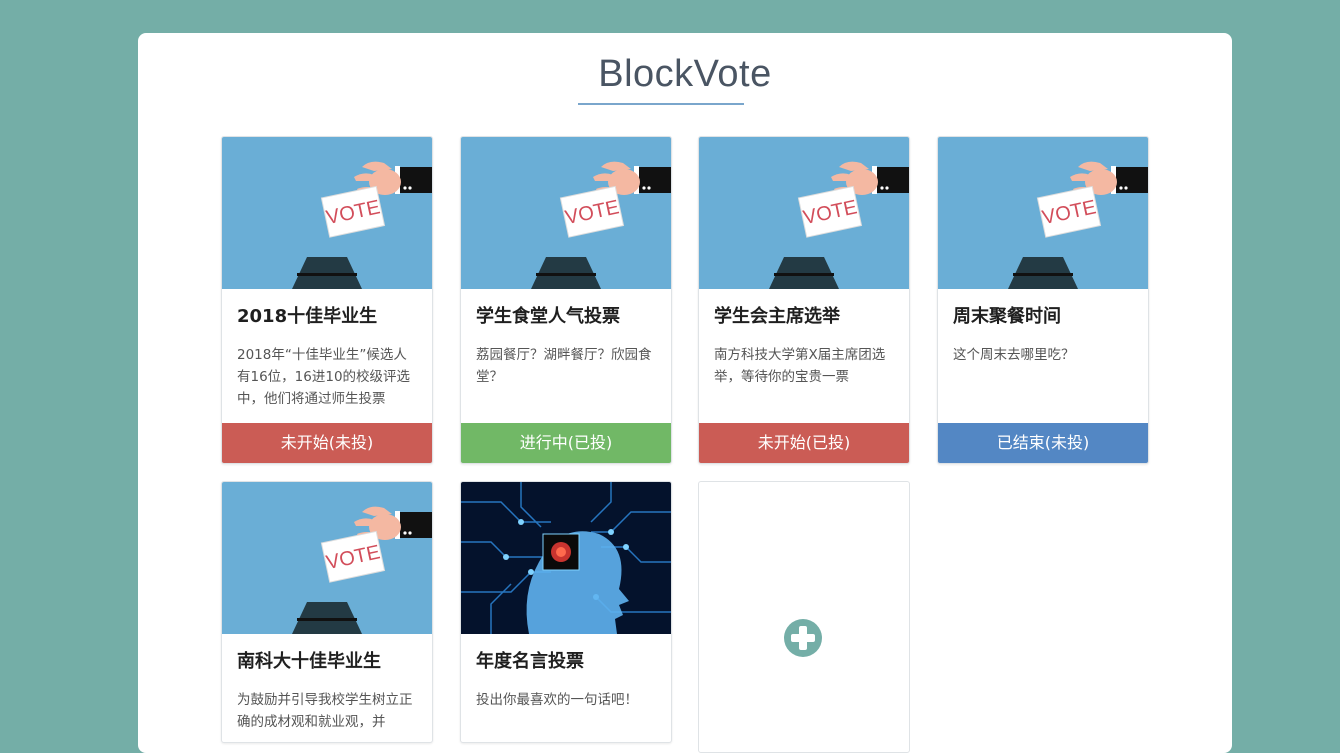 The width and height of the screenshot is (1340, 753). I want to click on vote-card: 年度名言投票 投出你最喜欢的一句话吧！, so click(566, 612).